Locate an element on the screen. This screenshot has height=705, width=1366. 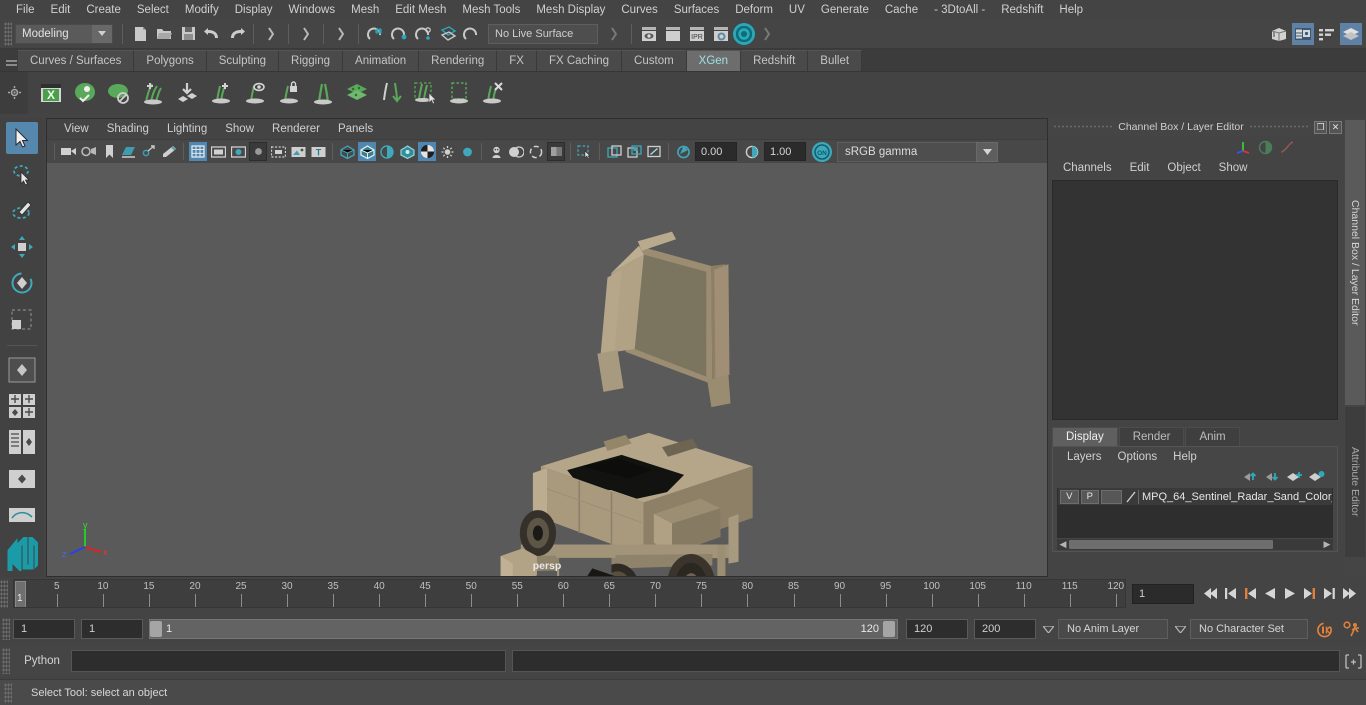
menu-item-curves: Curves is located at coordinates (639, 10).